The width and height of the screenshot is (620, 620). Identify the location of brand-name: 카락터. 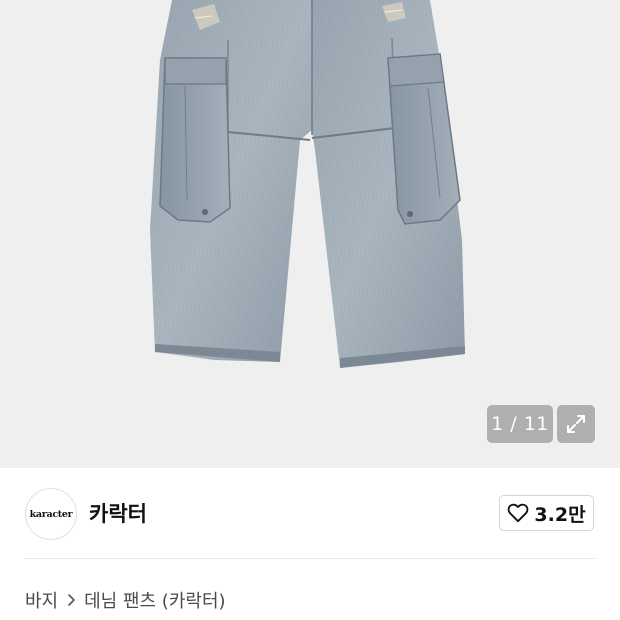
(118, 513).